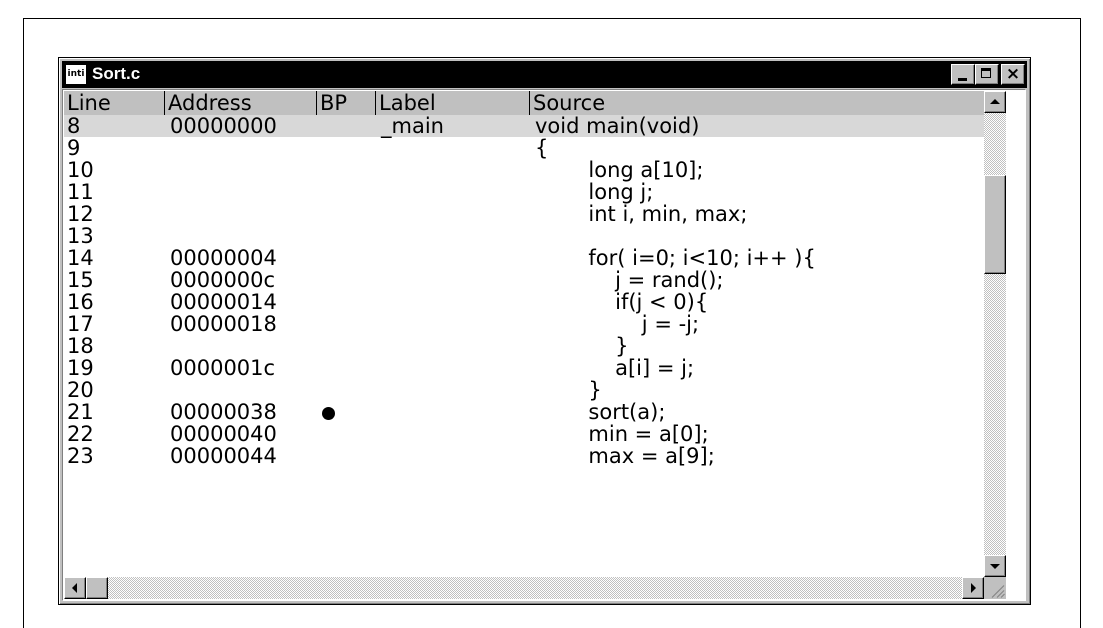 Image resolution: width=1103 pixels, height=628 pixels. I want to click on source-cell: max = a[9];, so click(625, 456).